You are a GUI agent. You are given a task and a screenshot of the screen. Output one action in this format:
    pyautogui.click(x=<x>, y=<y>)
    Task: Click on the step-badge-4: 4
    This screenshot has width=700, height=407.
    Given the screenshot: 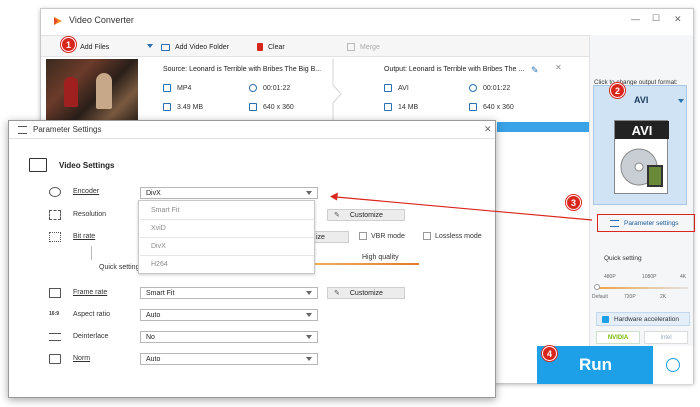 What is the action you would take?
    pyautogui.click(x=549, y=353)
    